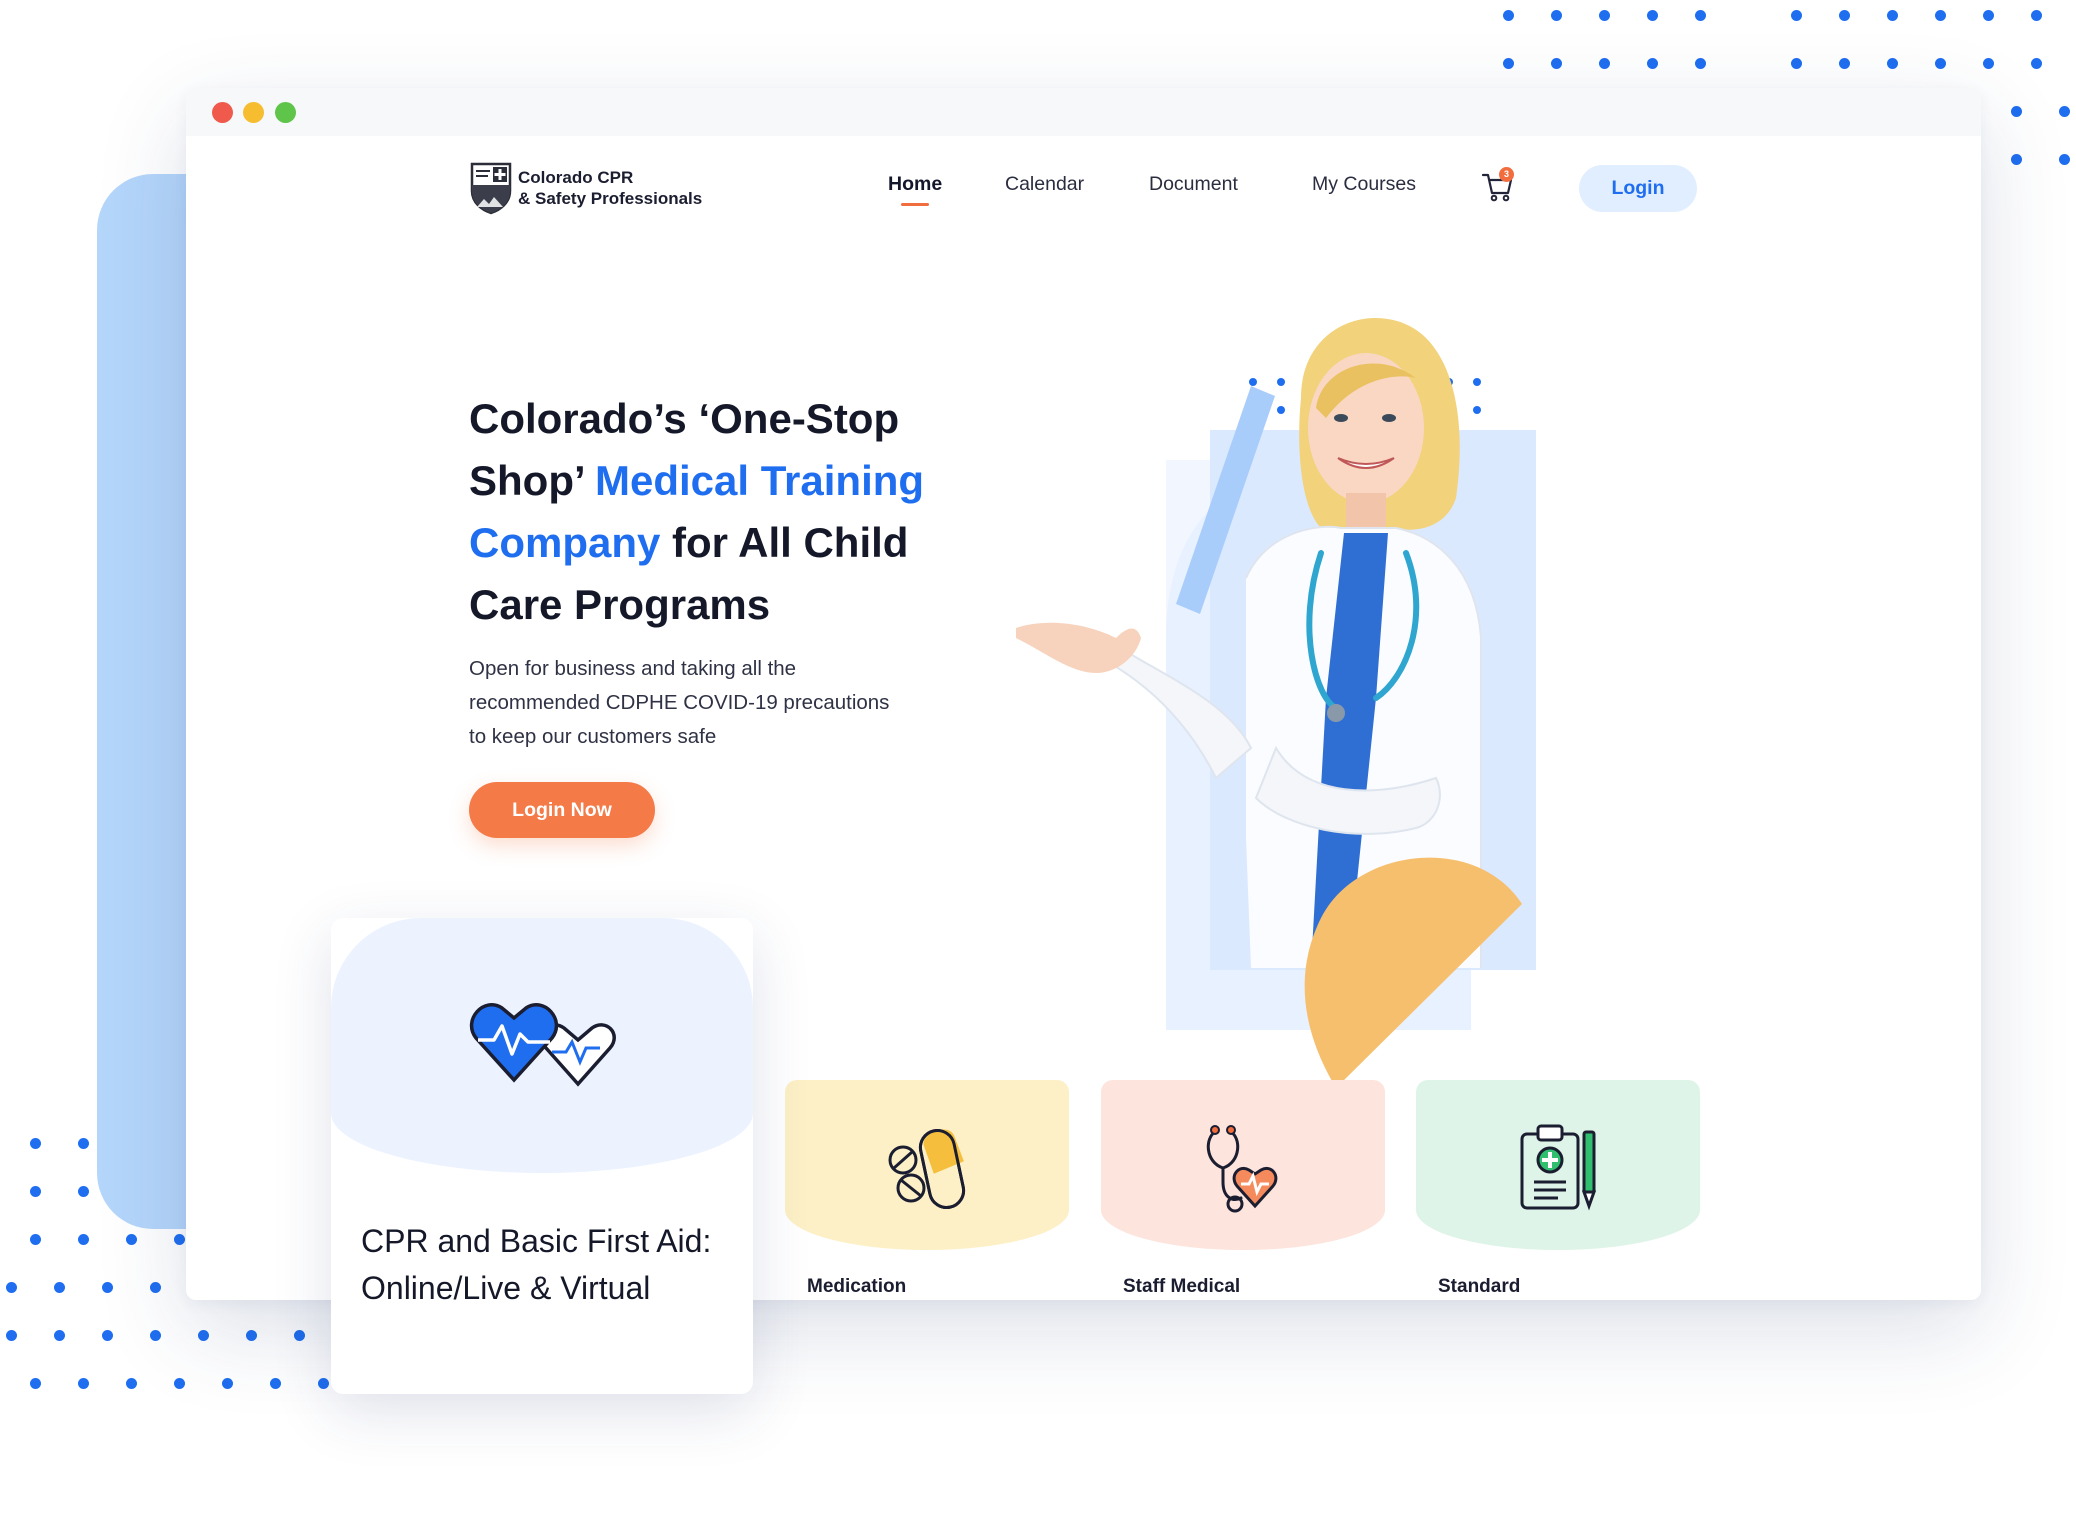  Describe the element at coordinates (1182, 1286) in the screenshot. I see `course-card-label: Staff Medical` at that location.